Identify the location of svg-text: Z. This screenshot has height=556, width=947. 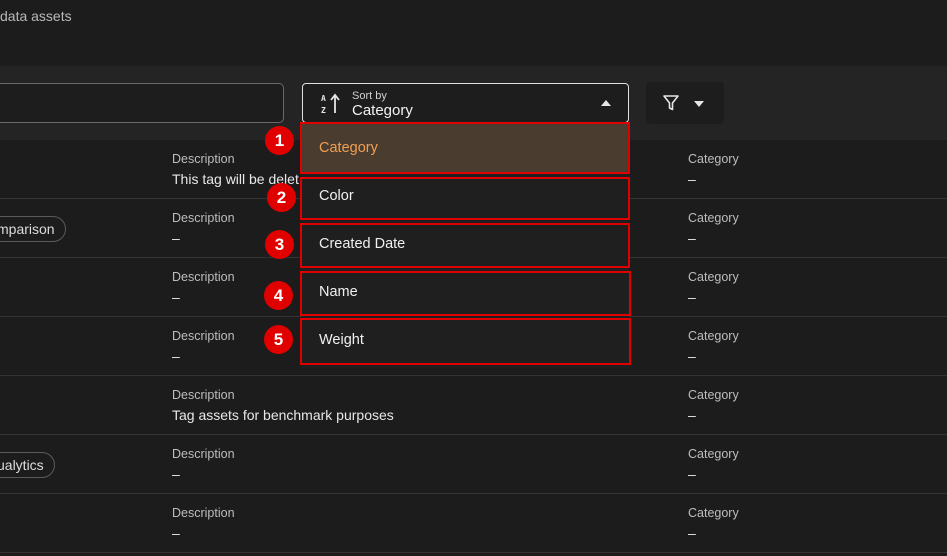
(323, 110).